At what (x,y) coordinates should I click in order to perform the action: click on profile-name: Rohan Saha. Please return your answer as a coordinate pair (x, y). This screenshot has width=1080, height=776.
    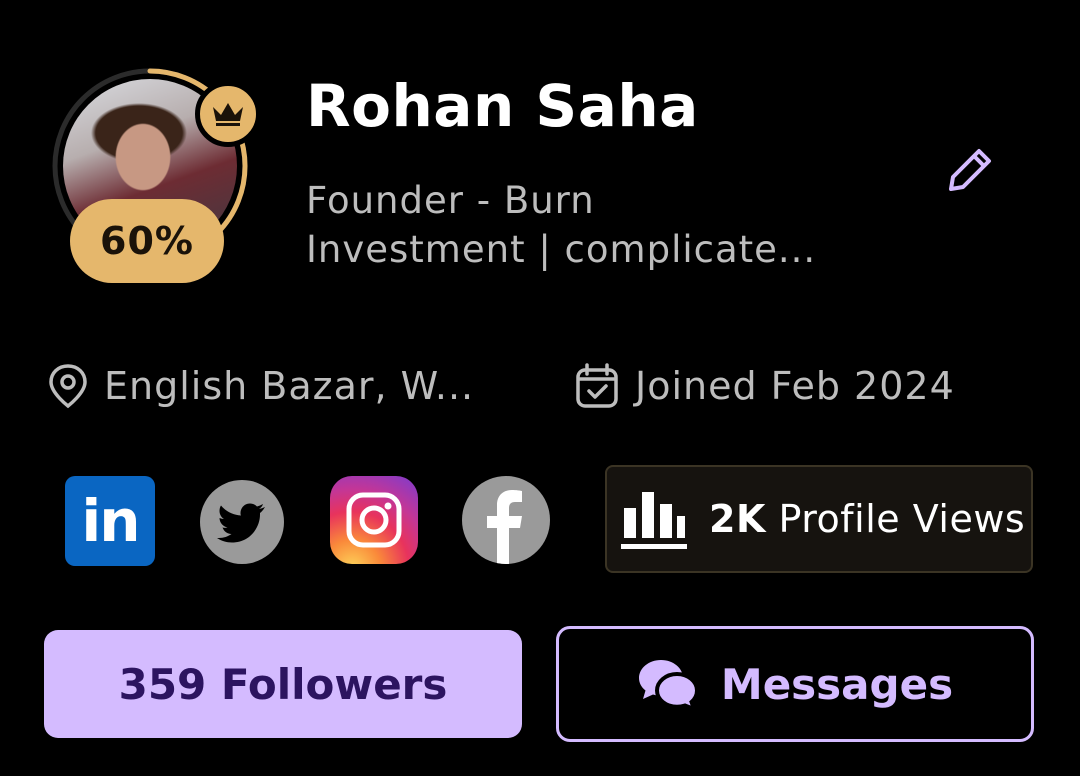
    Looking at the image, I should click on (502, 106).